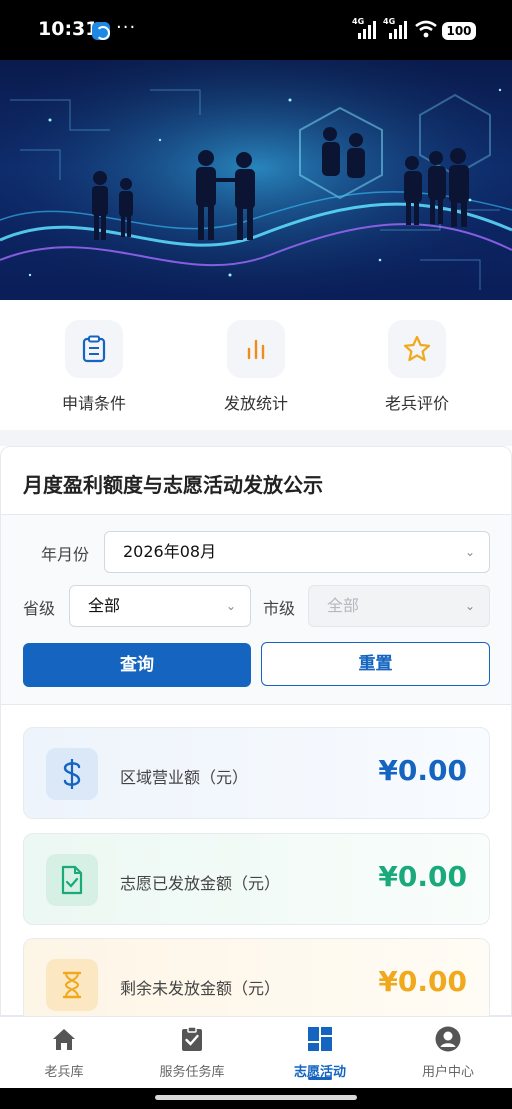 Image resolution: width=512 pixels, height=1109 pixels. What do you see at coordinates (68, 29) in the screenshot?
I see `status-time: 10:31` at bounding box center [68, 29].